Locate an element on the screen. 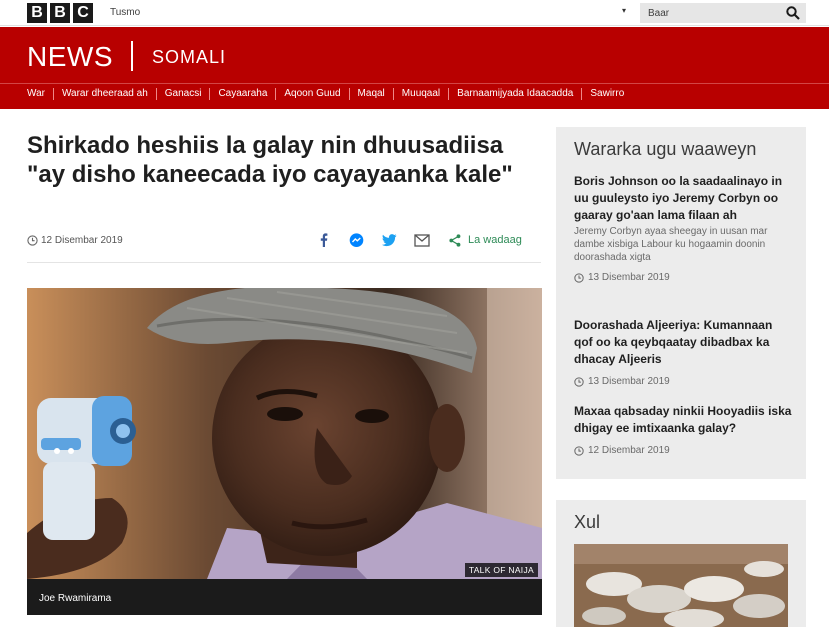 The height and width of the screenshot is (627, 829). nav-item-war: War is located at coordinates (36, 94).